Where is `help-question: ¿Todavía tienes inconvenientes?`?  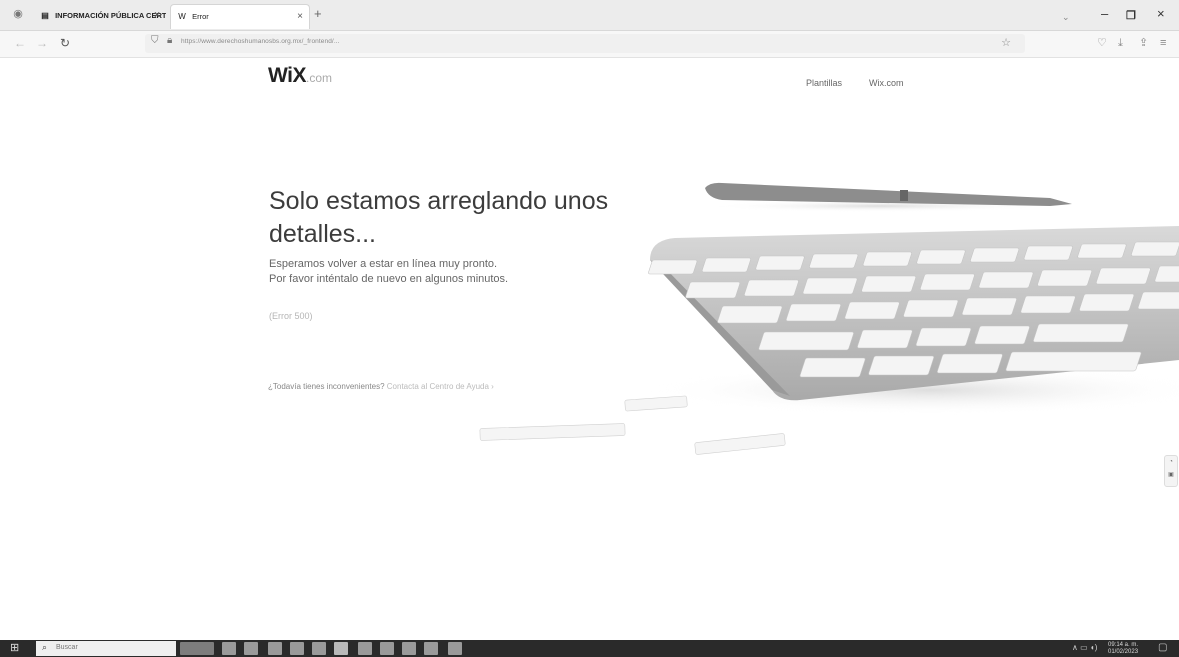
help-question: ¿Todavía tienes inconvenientes? is located at coordinates (326, 386).